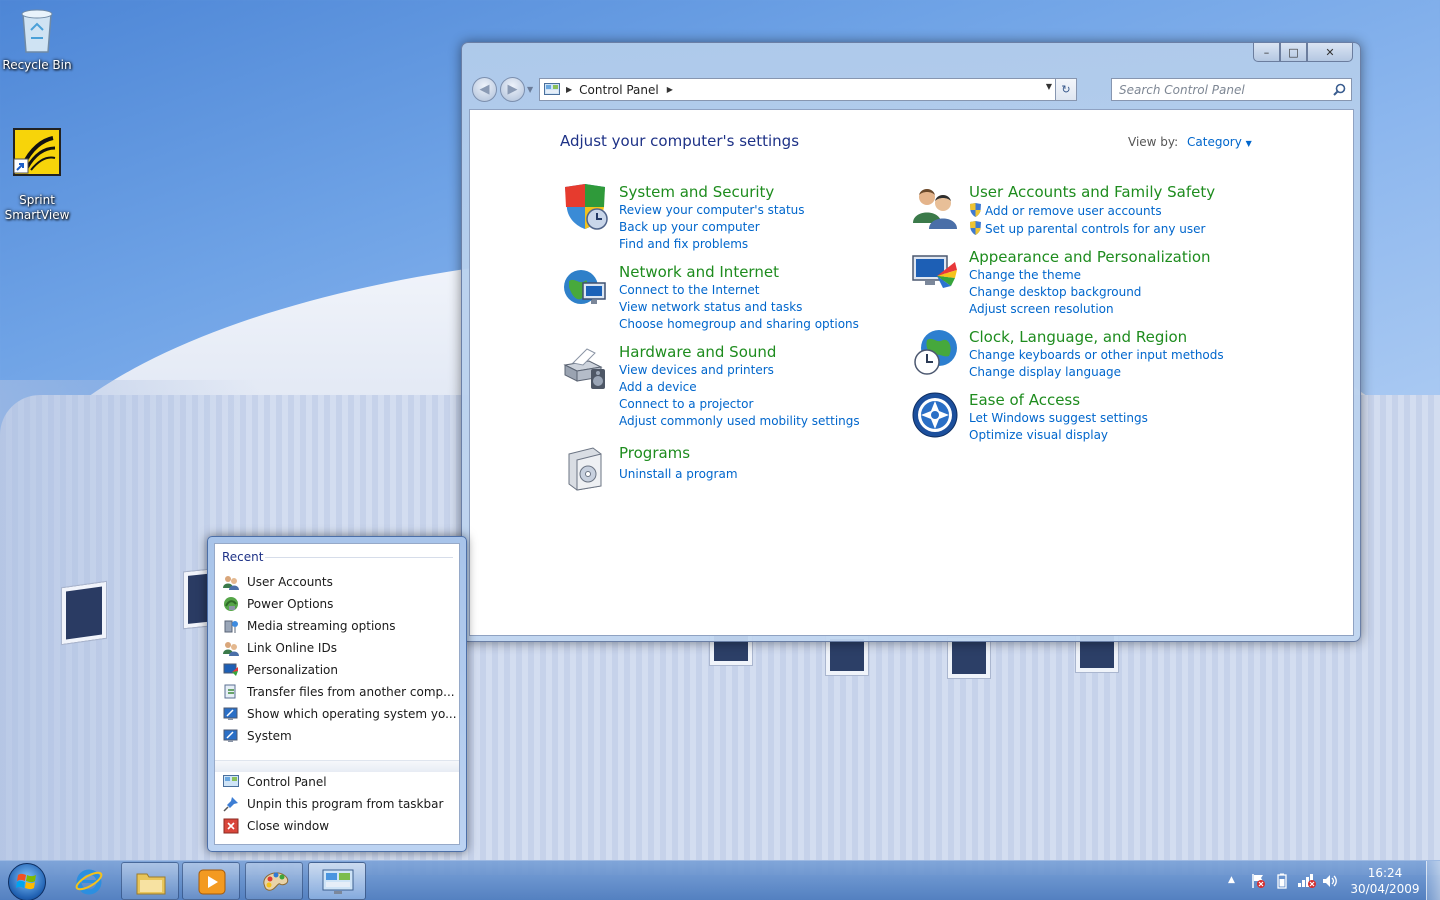 The image size is (1440, 900). What do you see at coordinates (585, 469) in the screenshot?
I see `programs-box-icon` at bounding box center [585, 469].